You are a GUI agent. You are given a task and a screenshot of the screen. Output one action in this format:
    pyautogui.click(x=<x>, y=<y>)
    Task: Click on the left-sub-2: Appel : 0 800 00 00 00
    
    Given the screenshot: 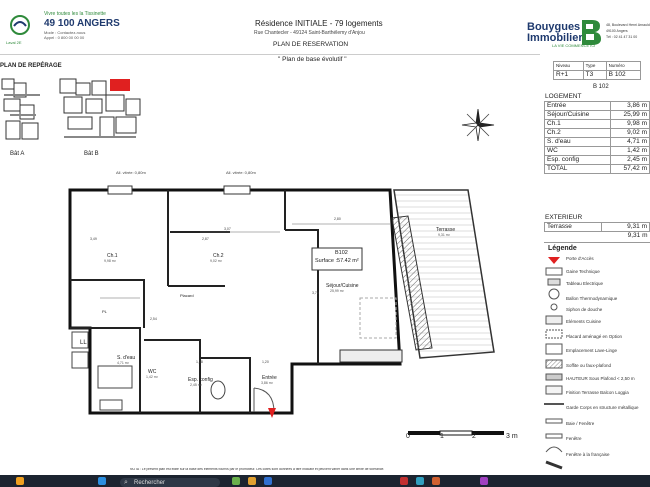 What is the action you would take?
    pyautogui.click(x=64, y=37)
    